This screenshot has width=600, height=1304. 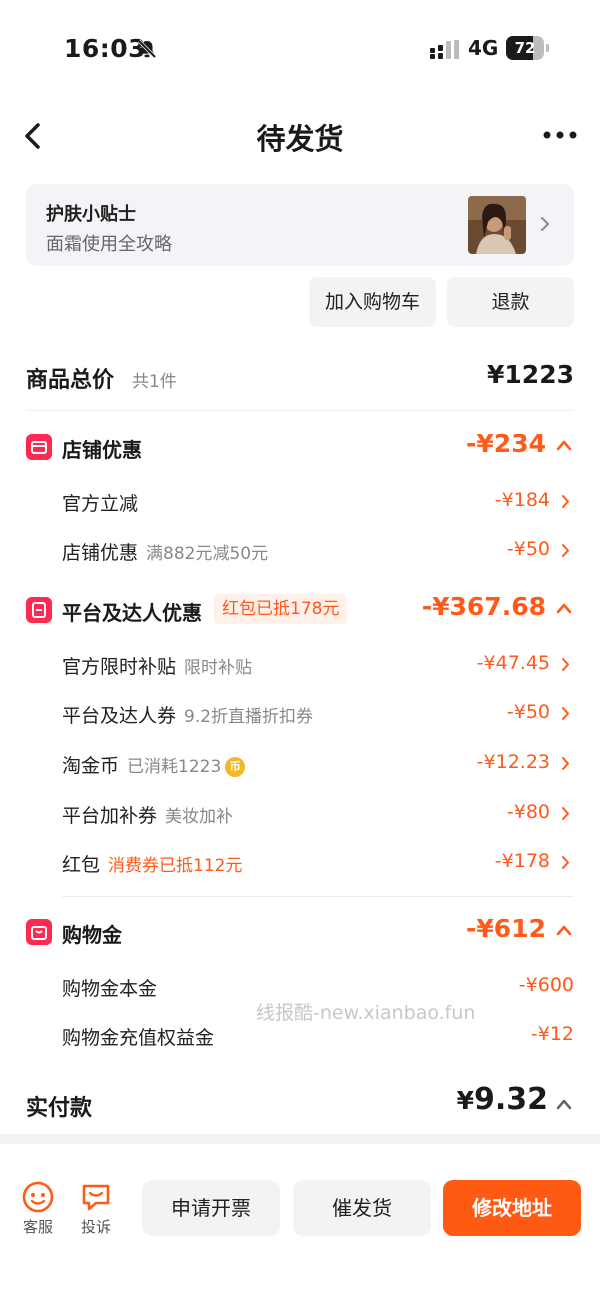 What do you see at coordinates (497, 225) in the screenshot?
I see `tip-thumbnail-image` at bounding box center [497, 225].